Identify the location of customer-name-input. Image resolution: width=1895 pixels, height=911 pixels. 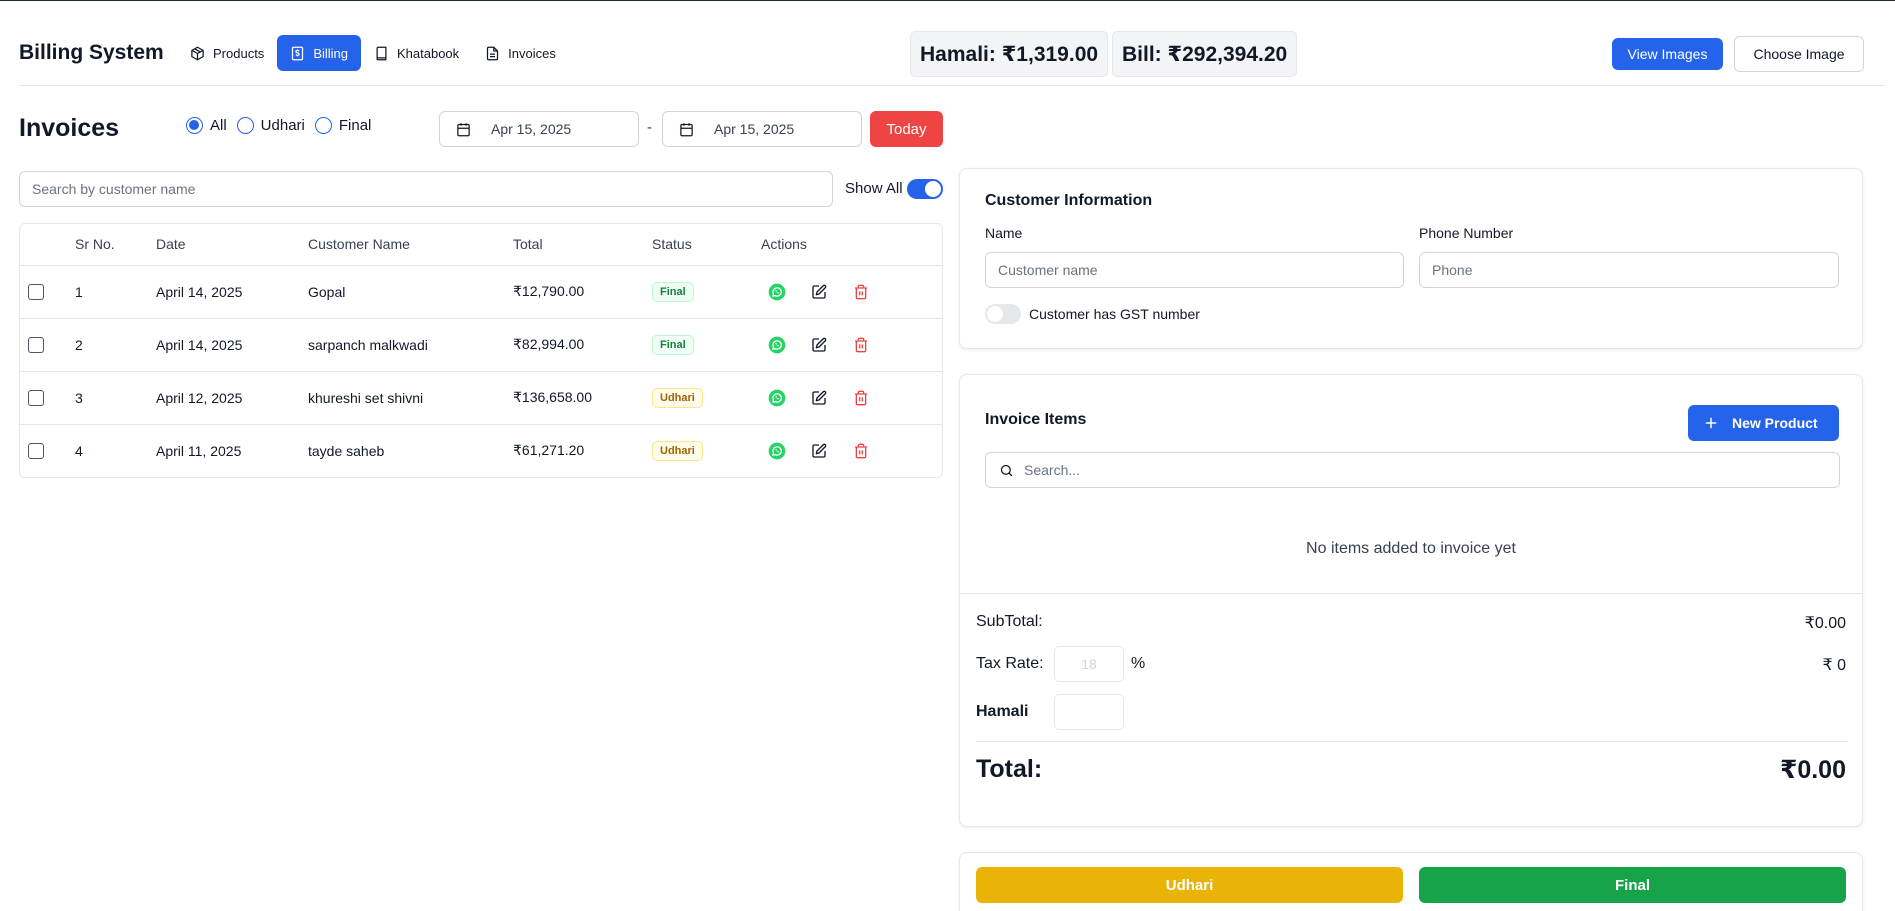
(1194, 270).